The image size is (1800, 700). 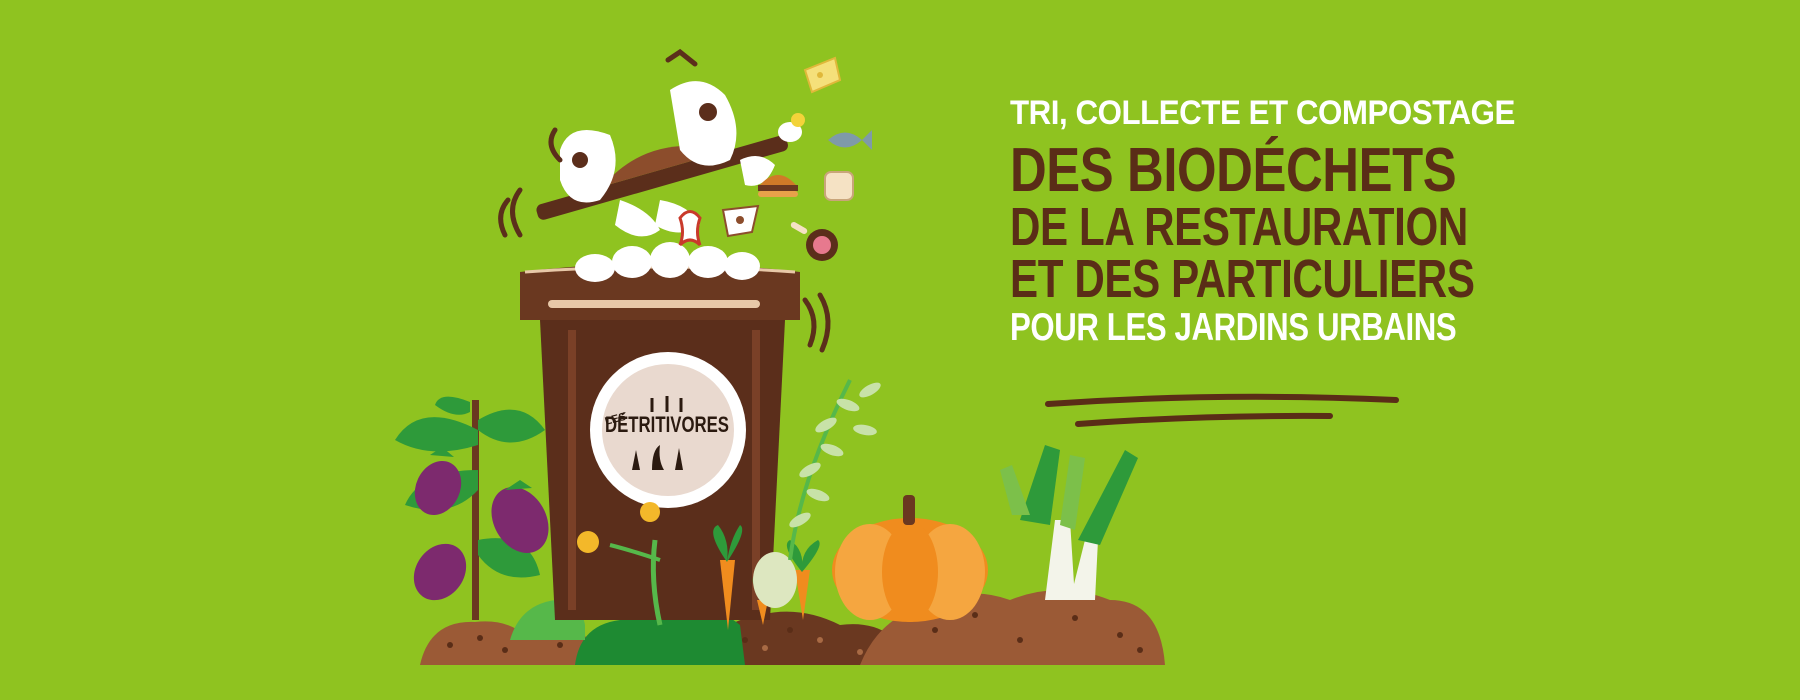 I want to click on bread-icon, so click(x=839, y=186).